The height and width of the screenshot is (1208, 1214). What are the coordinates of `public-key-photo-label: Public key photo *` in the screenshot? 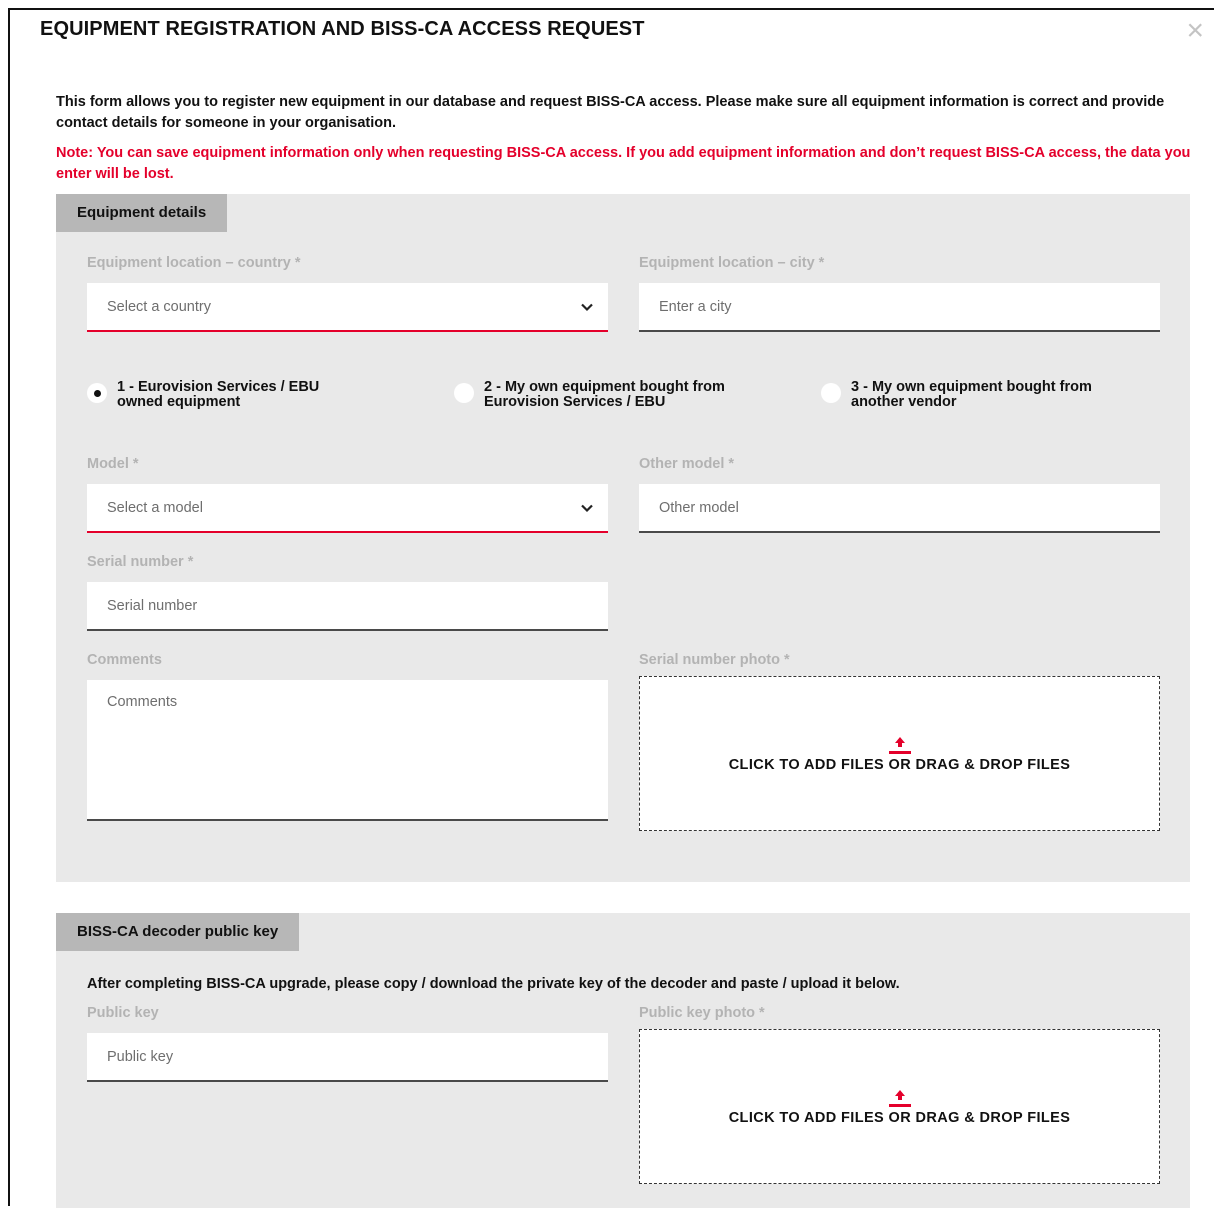 It's located at (702, 1013).